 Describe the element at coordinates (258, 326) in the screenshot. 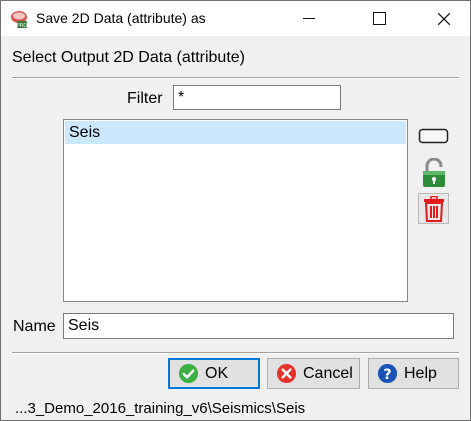

I see `name-input` at that location.